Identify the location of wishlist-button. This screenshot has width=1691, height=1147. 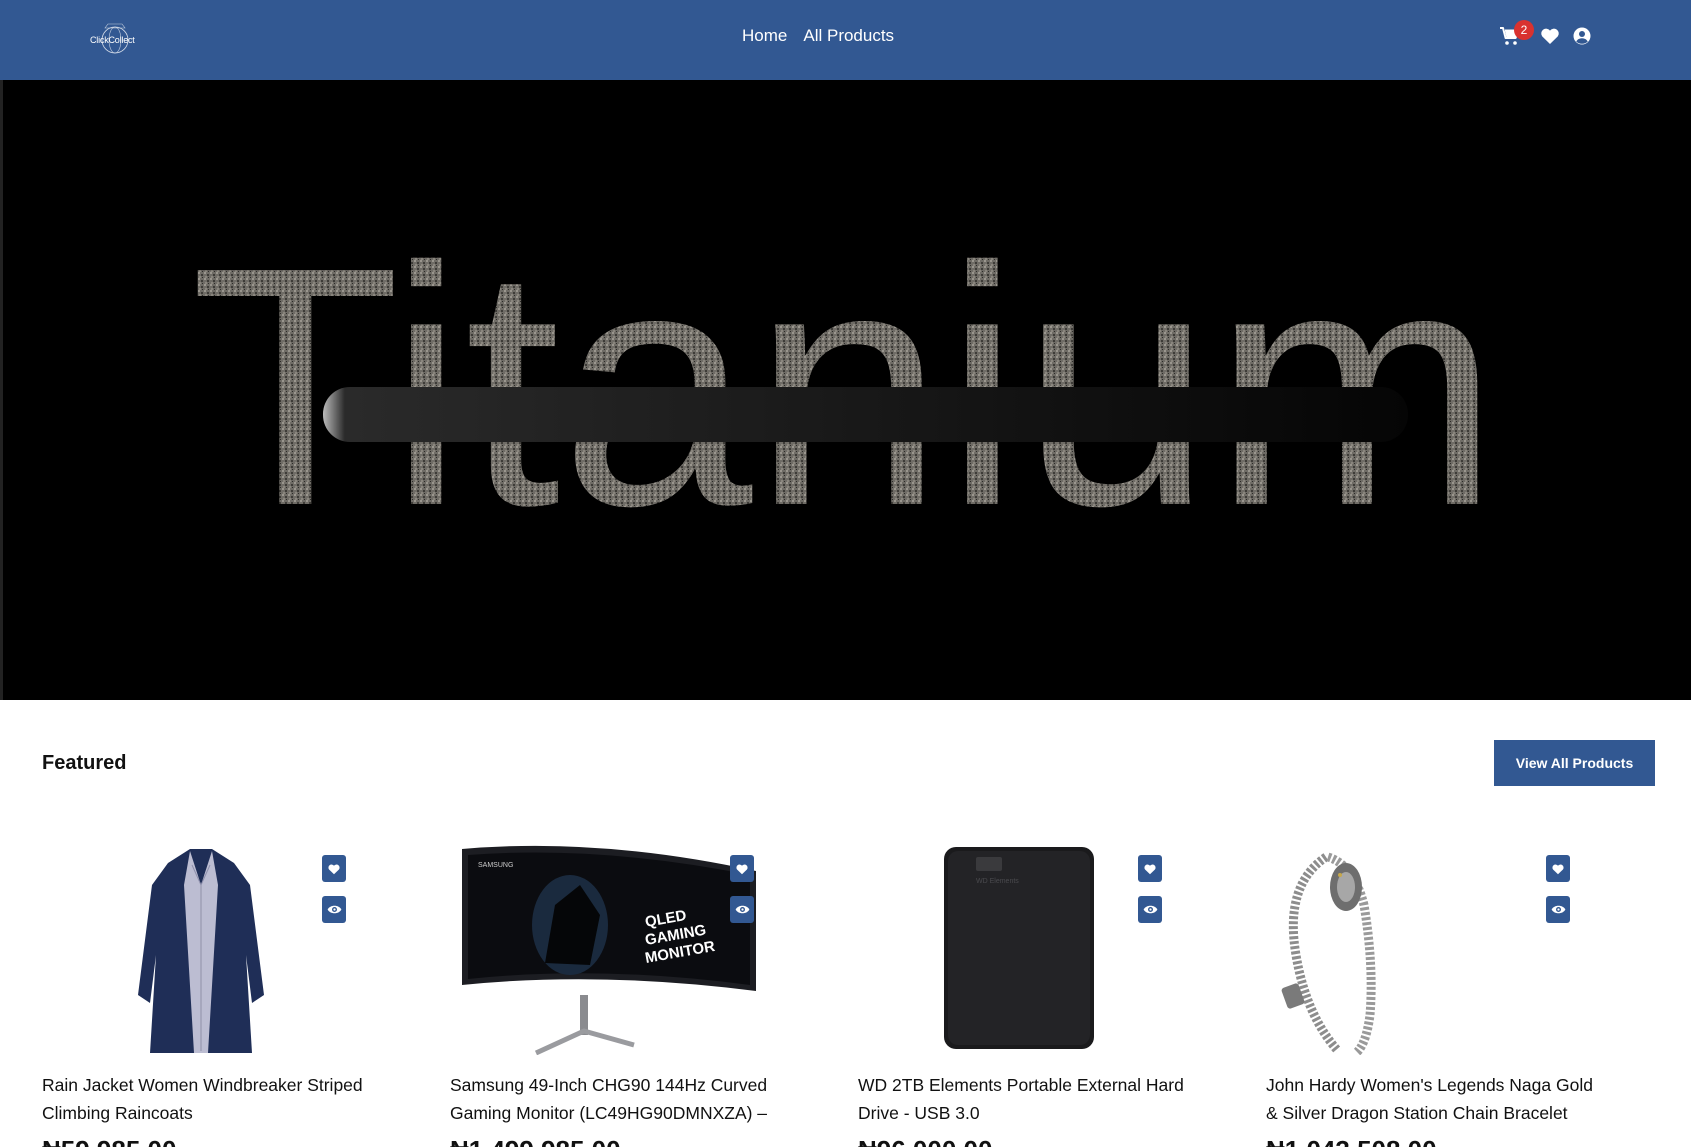
(1550, 36).